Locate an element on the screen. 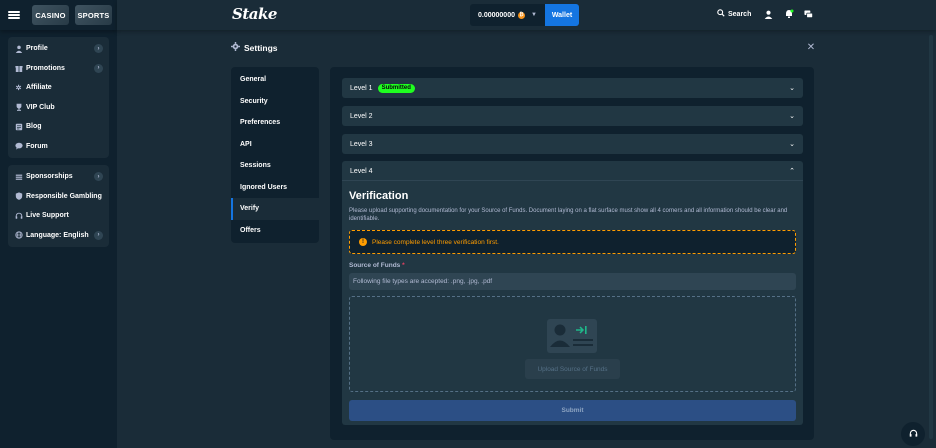 This screenshot has width=936, height=448. sidebar-item-live-support: Live Support is located at coordinates (58, 216).